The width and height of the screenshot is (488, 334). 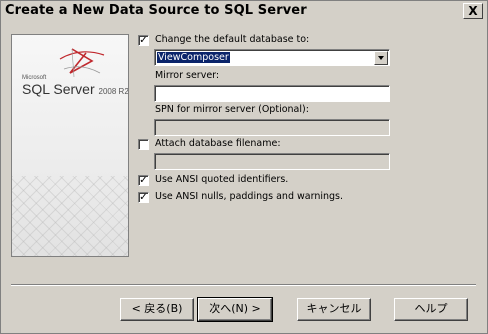 I want to click on attach-db-label: Attach database filename:, so click(x=218, y=143).